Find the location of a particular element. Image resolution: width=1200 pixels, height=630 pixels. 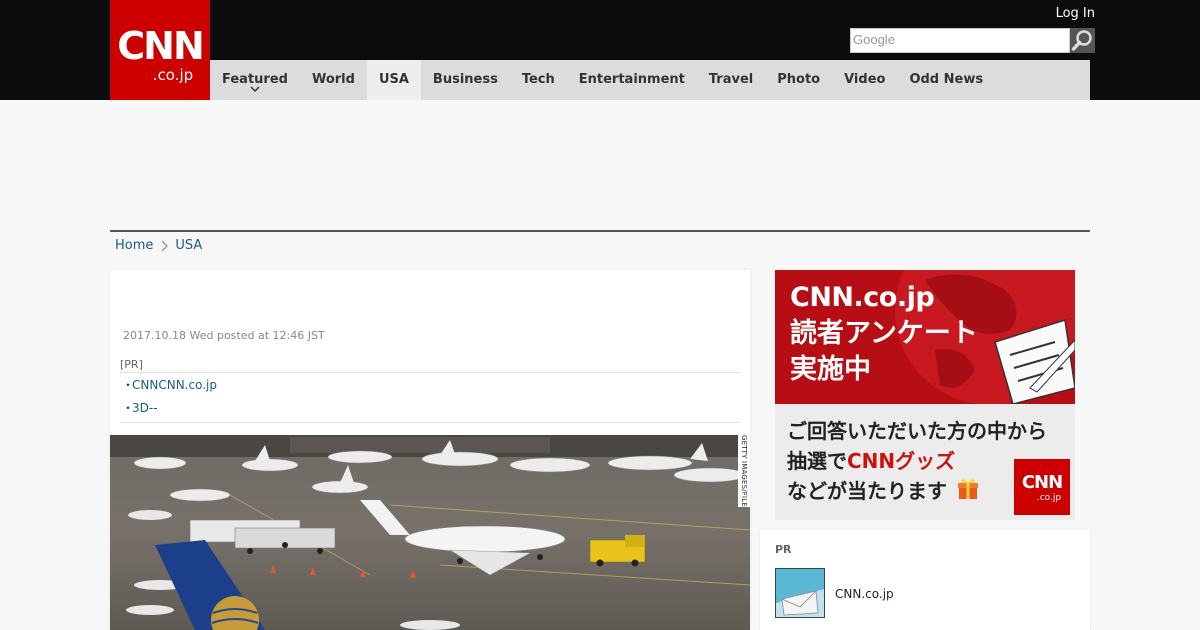

banner-body-line: ご回答いただいた方の中から is located at coordinates (917, 431).